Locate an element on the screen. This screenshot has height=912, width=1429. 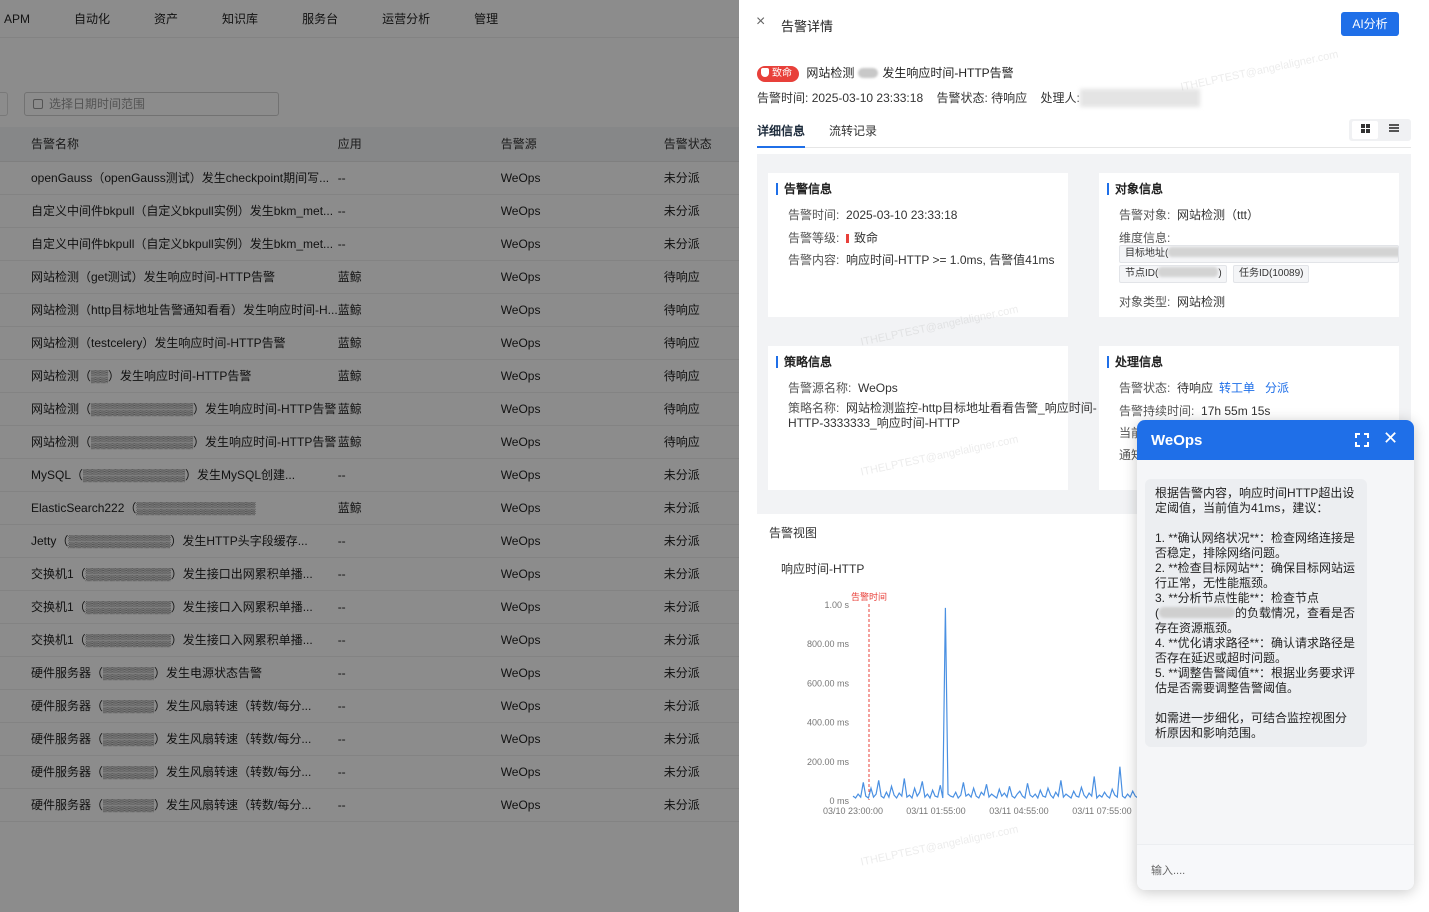
card-title: 对象信息 is located at coordinates (1135, 189).